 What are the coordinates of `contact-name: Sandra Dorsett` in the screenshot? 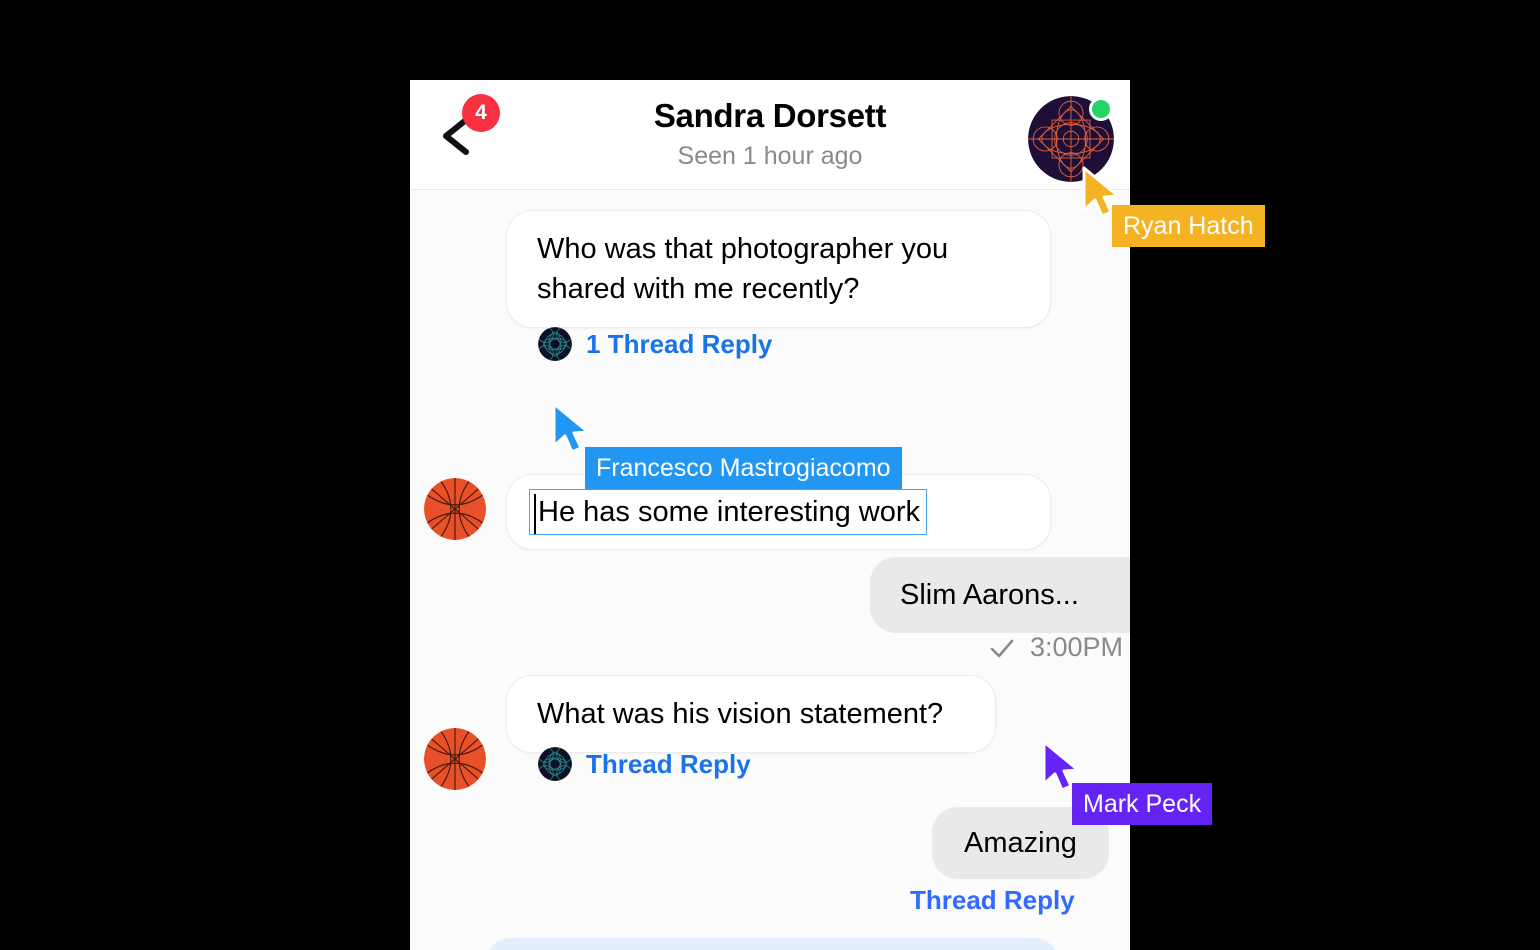 It's located at (770, 115).